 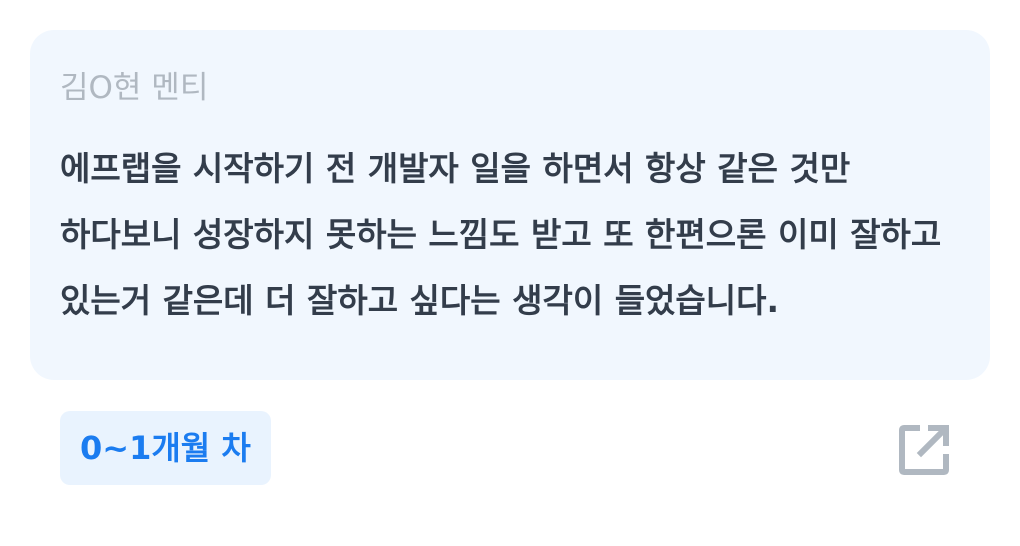 I want to click on tenure-badge: 0~1개월 차, so click(x=165, y=448).